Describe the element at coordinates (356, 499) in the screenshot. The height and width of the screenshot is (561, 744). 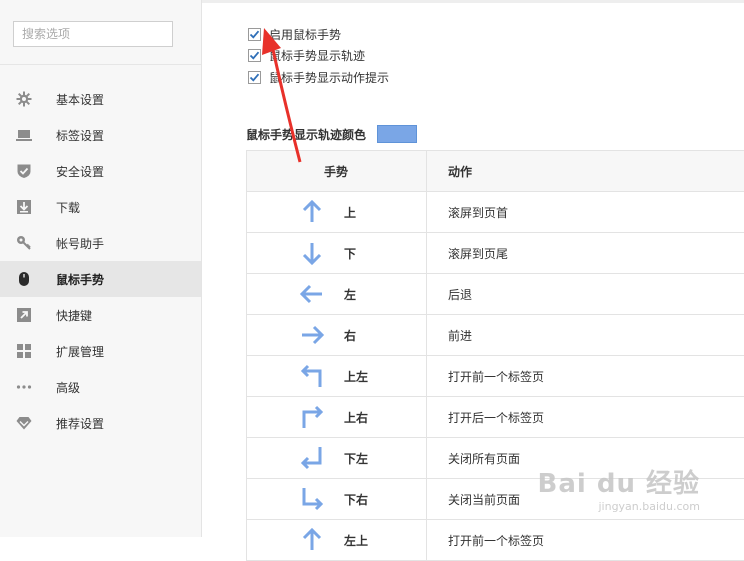
I see `gesture-name: 下右` at that location.